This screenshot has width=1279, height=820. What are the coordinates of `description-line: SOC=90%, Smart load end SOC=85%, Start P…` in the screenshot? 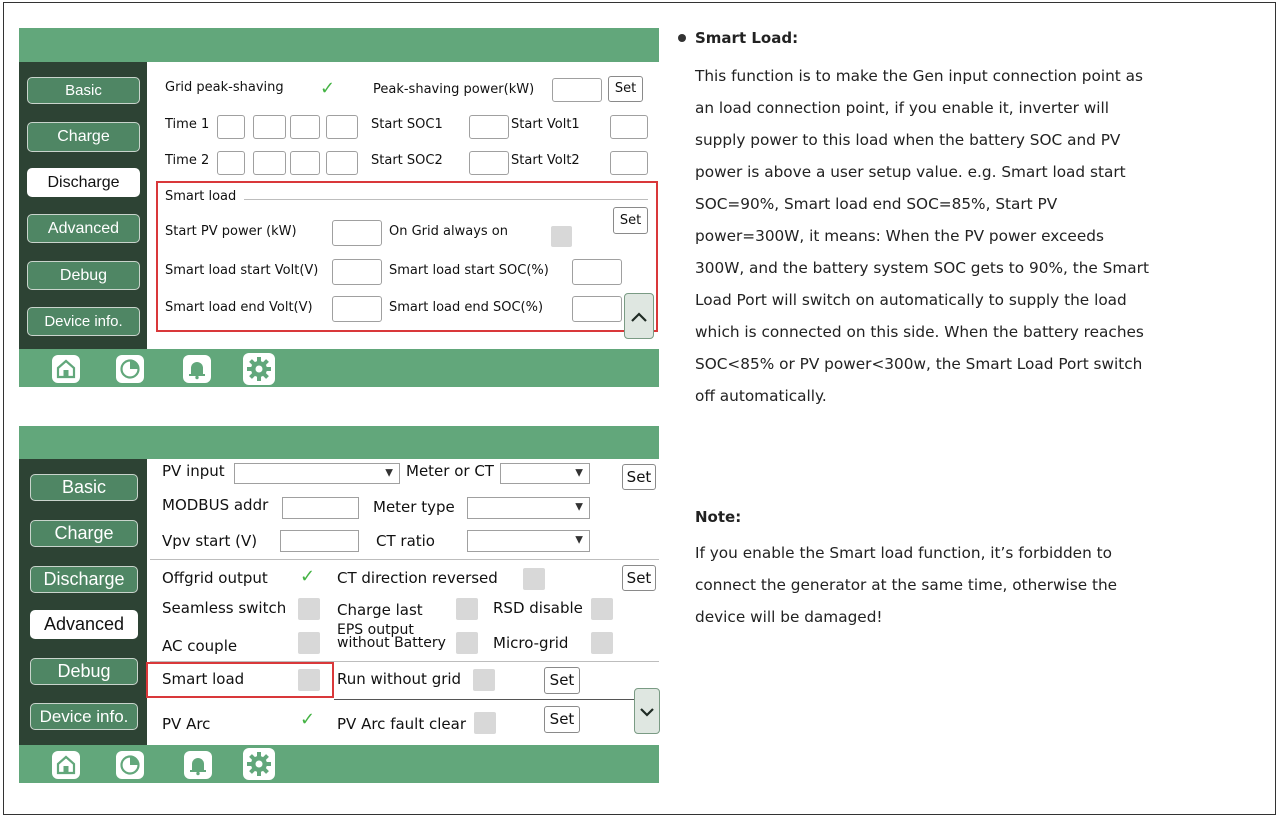 It's located at (876, 204).